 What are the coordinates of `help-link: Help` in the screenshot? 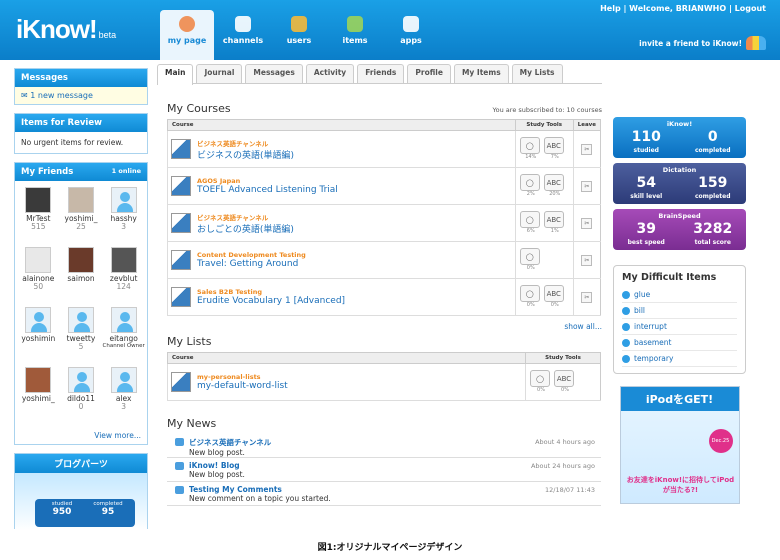 It's located at (610, 8).